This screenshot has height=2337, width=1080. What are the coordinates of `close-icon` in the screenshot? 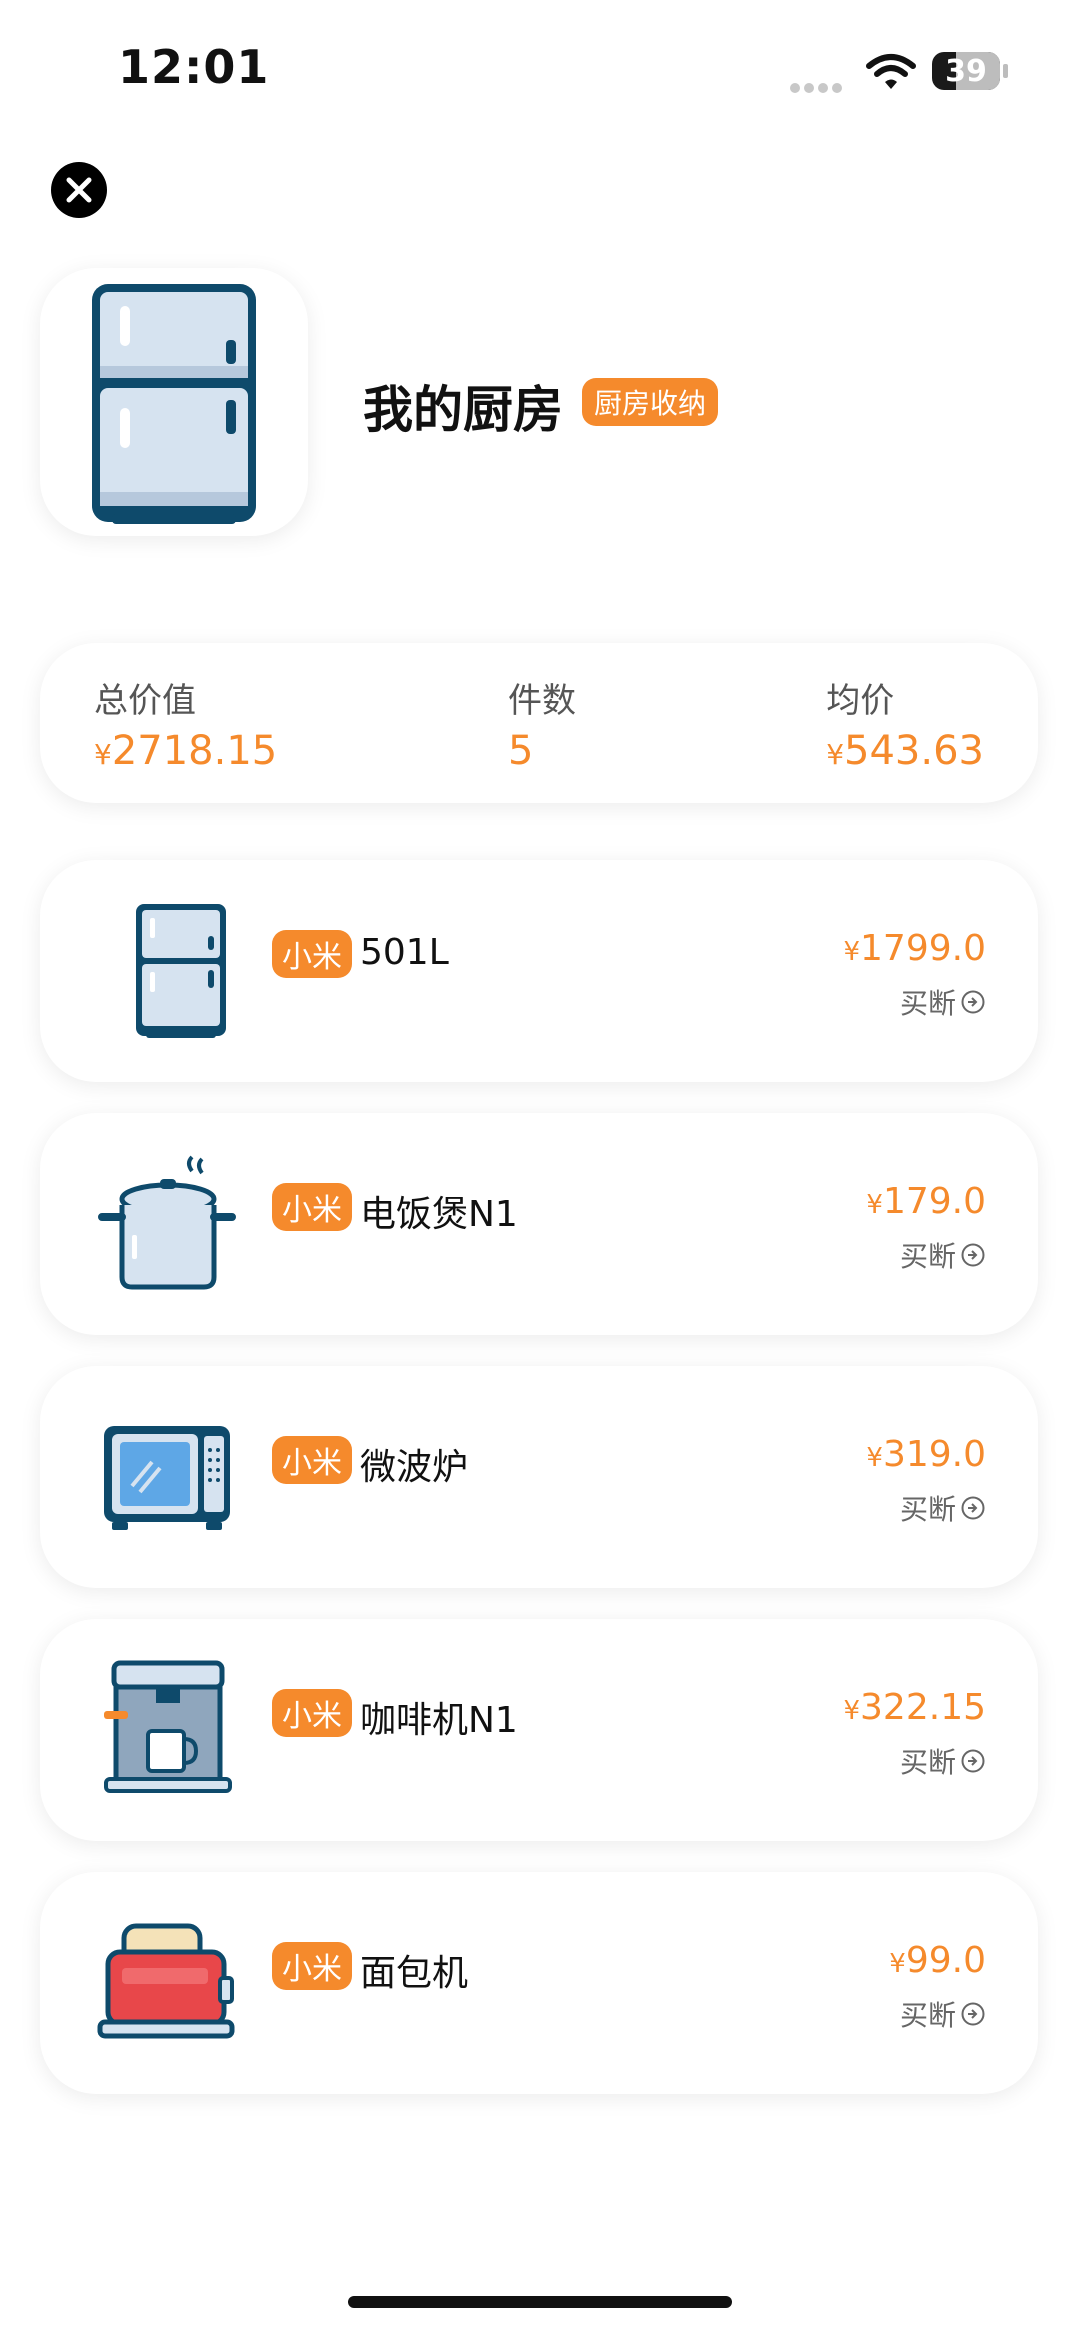 It's located at (79, 190).